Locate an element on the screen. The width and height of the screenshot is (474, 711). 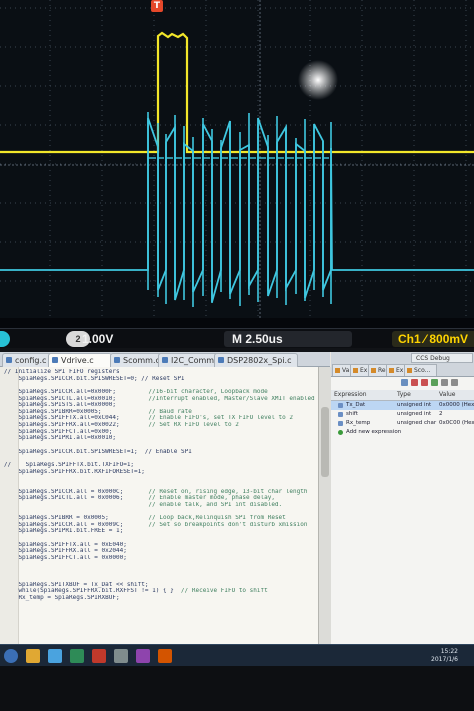
minimize-icon is located at coordinates (454, 382).